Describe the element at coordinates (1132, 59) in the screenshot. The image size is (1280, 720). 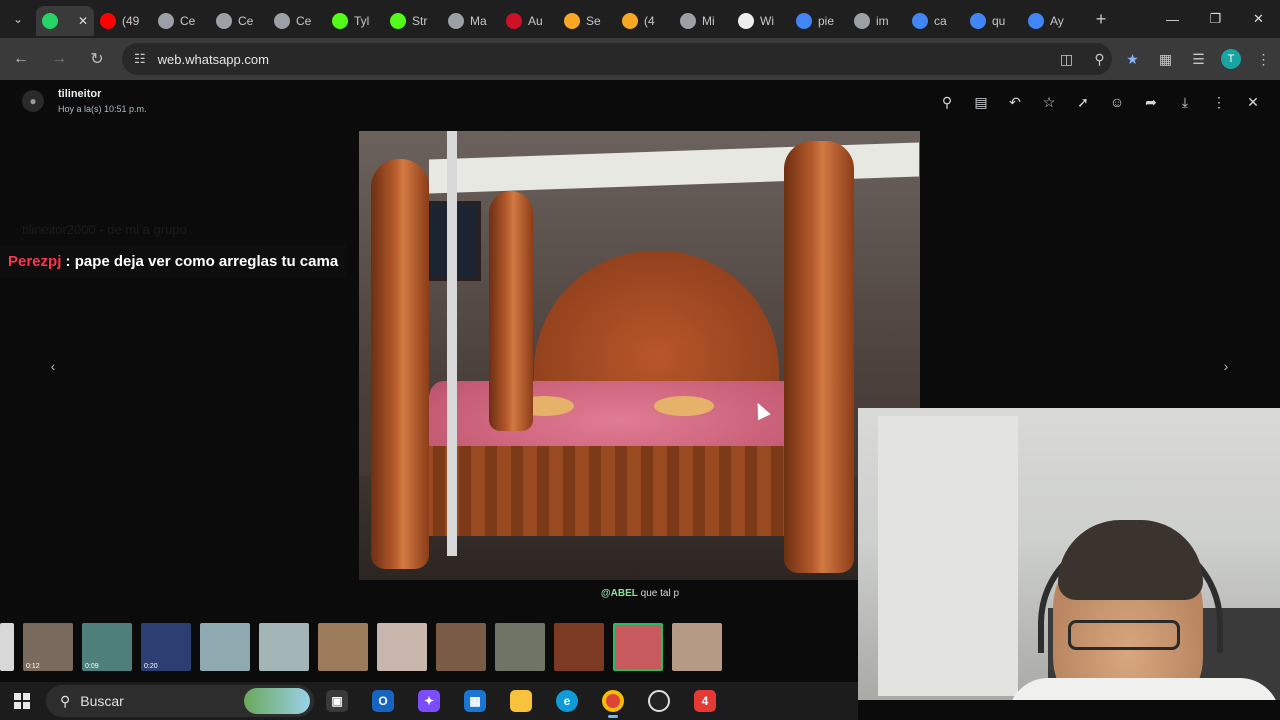
I see `bookmark-star-icon: ★` at that location.